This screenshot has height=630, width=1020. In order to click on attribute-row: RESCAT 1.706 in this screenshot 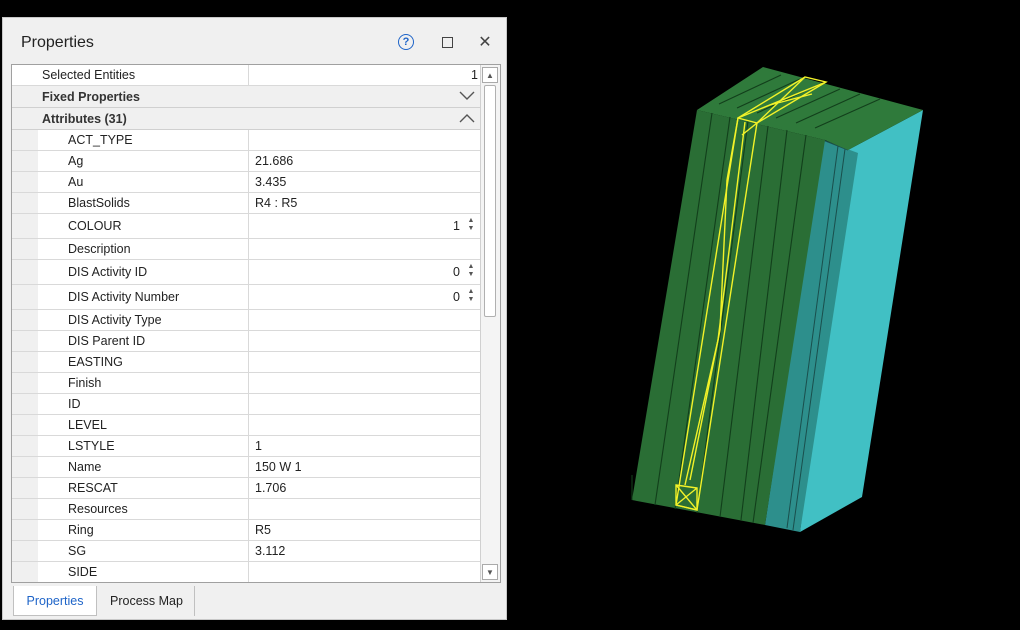, I will do `click(247, 488)`.